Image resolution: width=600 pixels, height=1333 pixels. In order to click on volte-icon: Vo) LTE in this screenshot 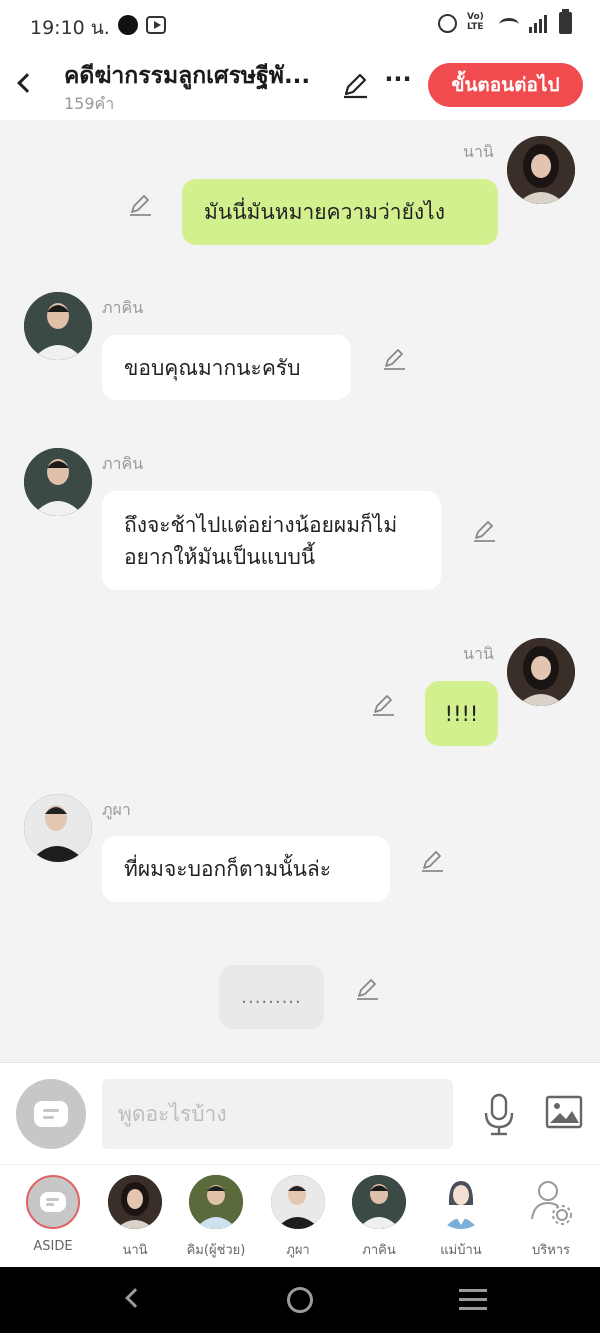, I will do `click(475, 22)`.